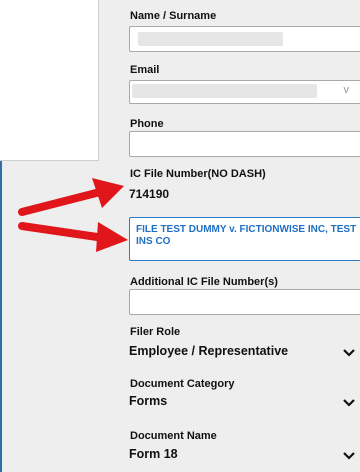  Describe the element at coordinates (241, 402) in the screenshot. I see `document-category-select: Forms` at that location.